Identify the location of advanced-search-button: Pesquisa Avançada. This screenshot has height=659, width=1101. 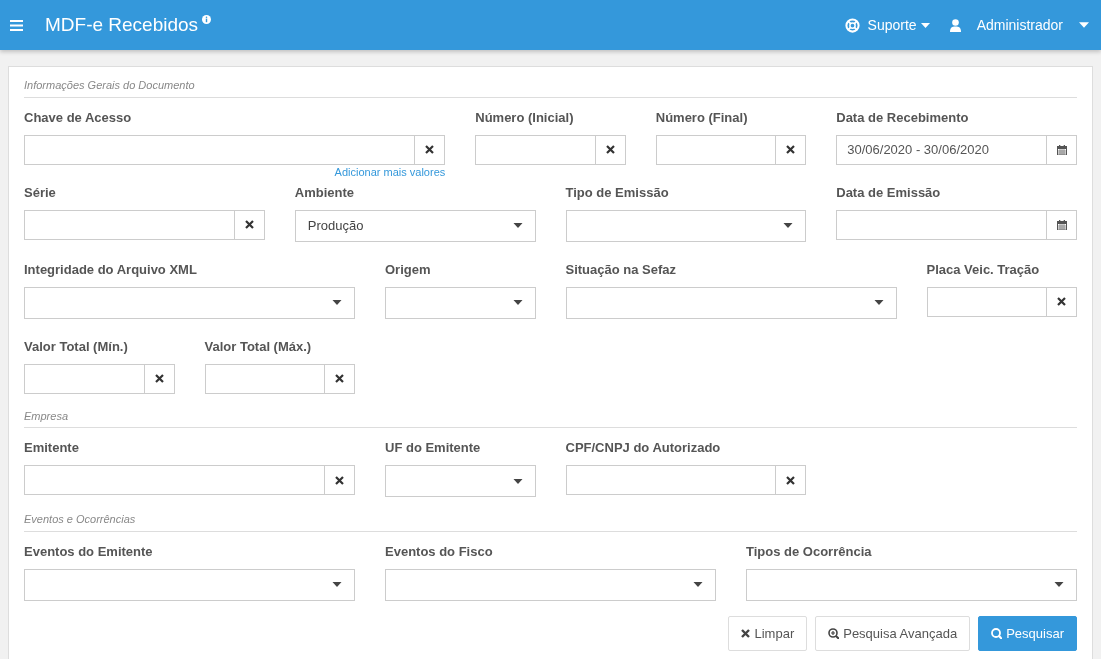
(893, 633).